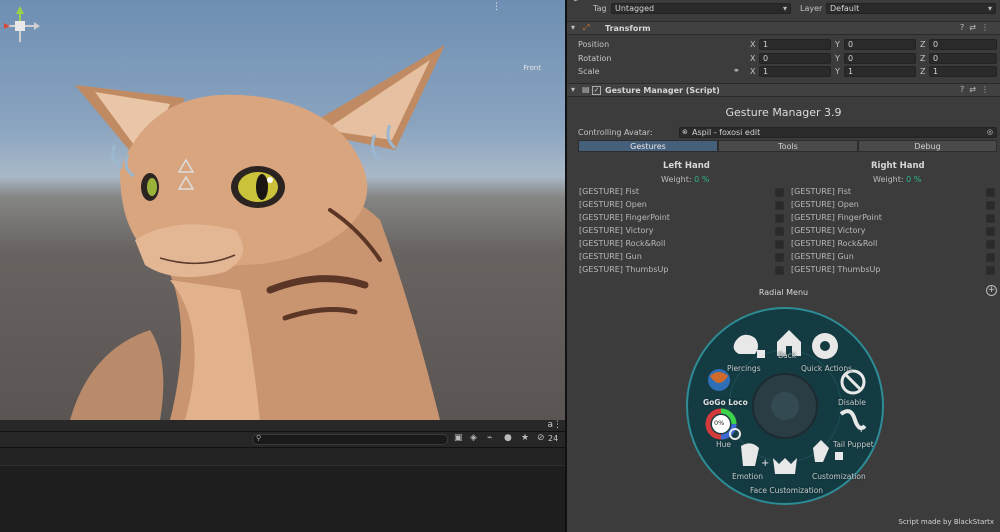  I want to click on console-search-input: ⚲, so click(350, 439).